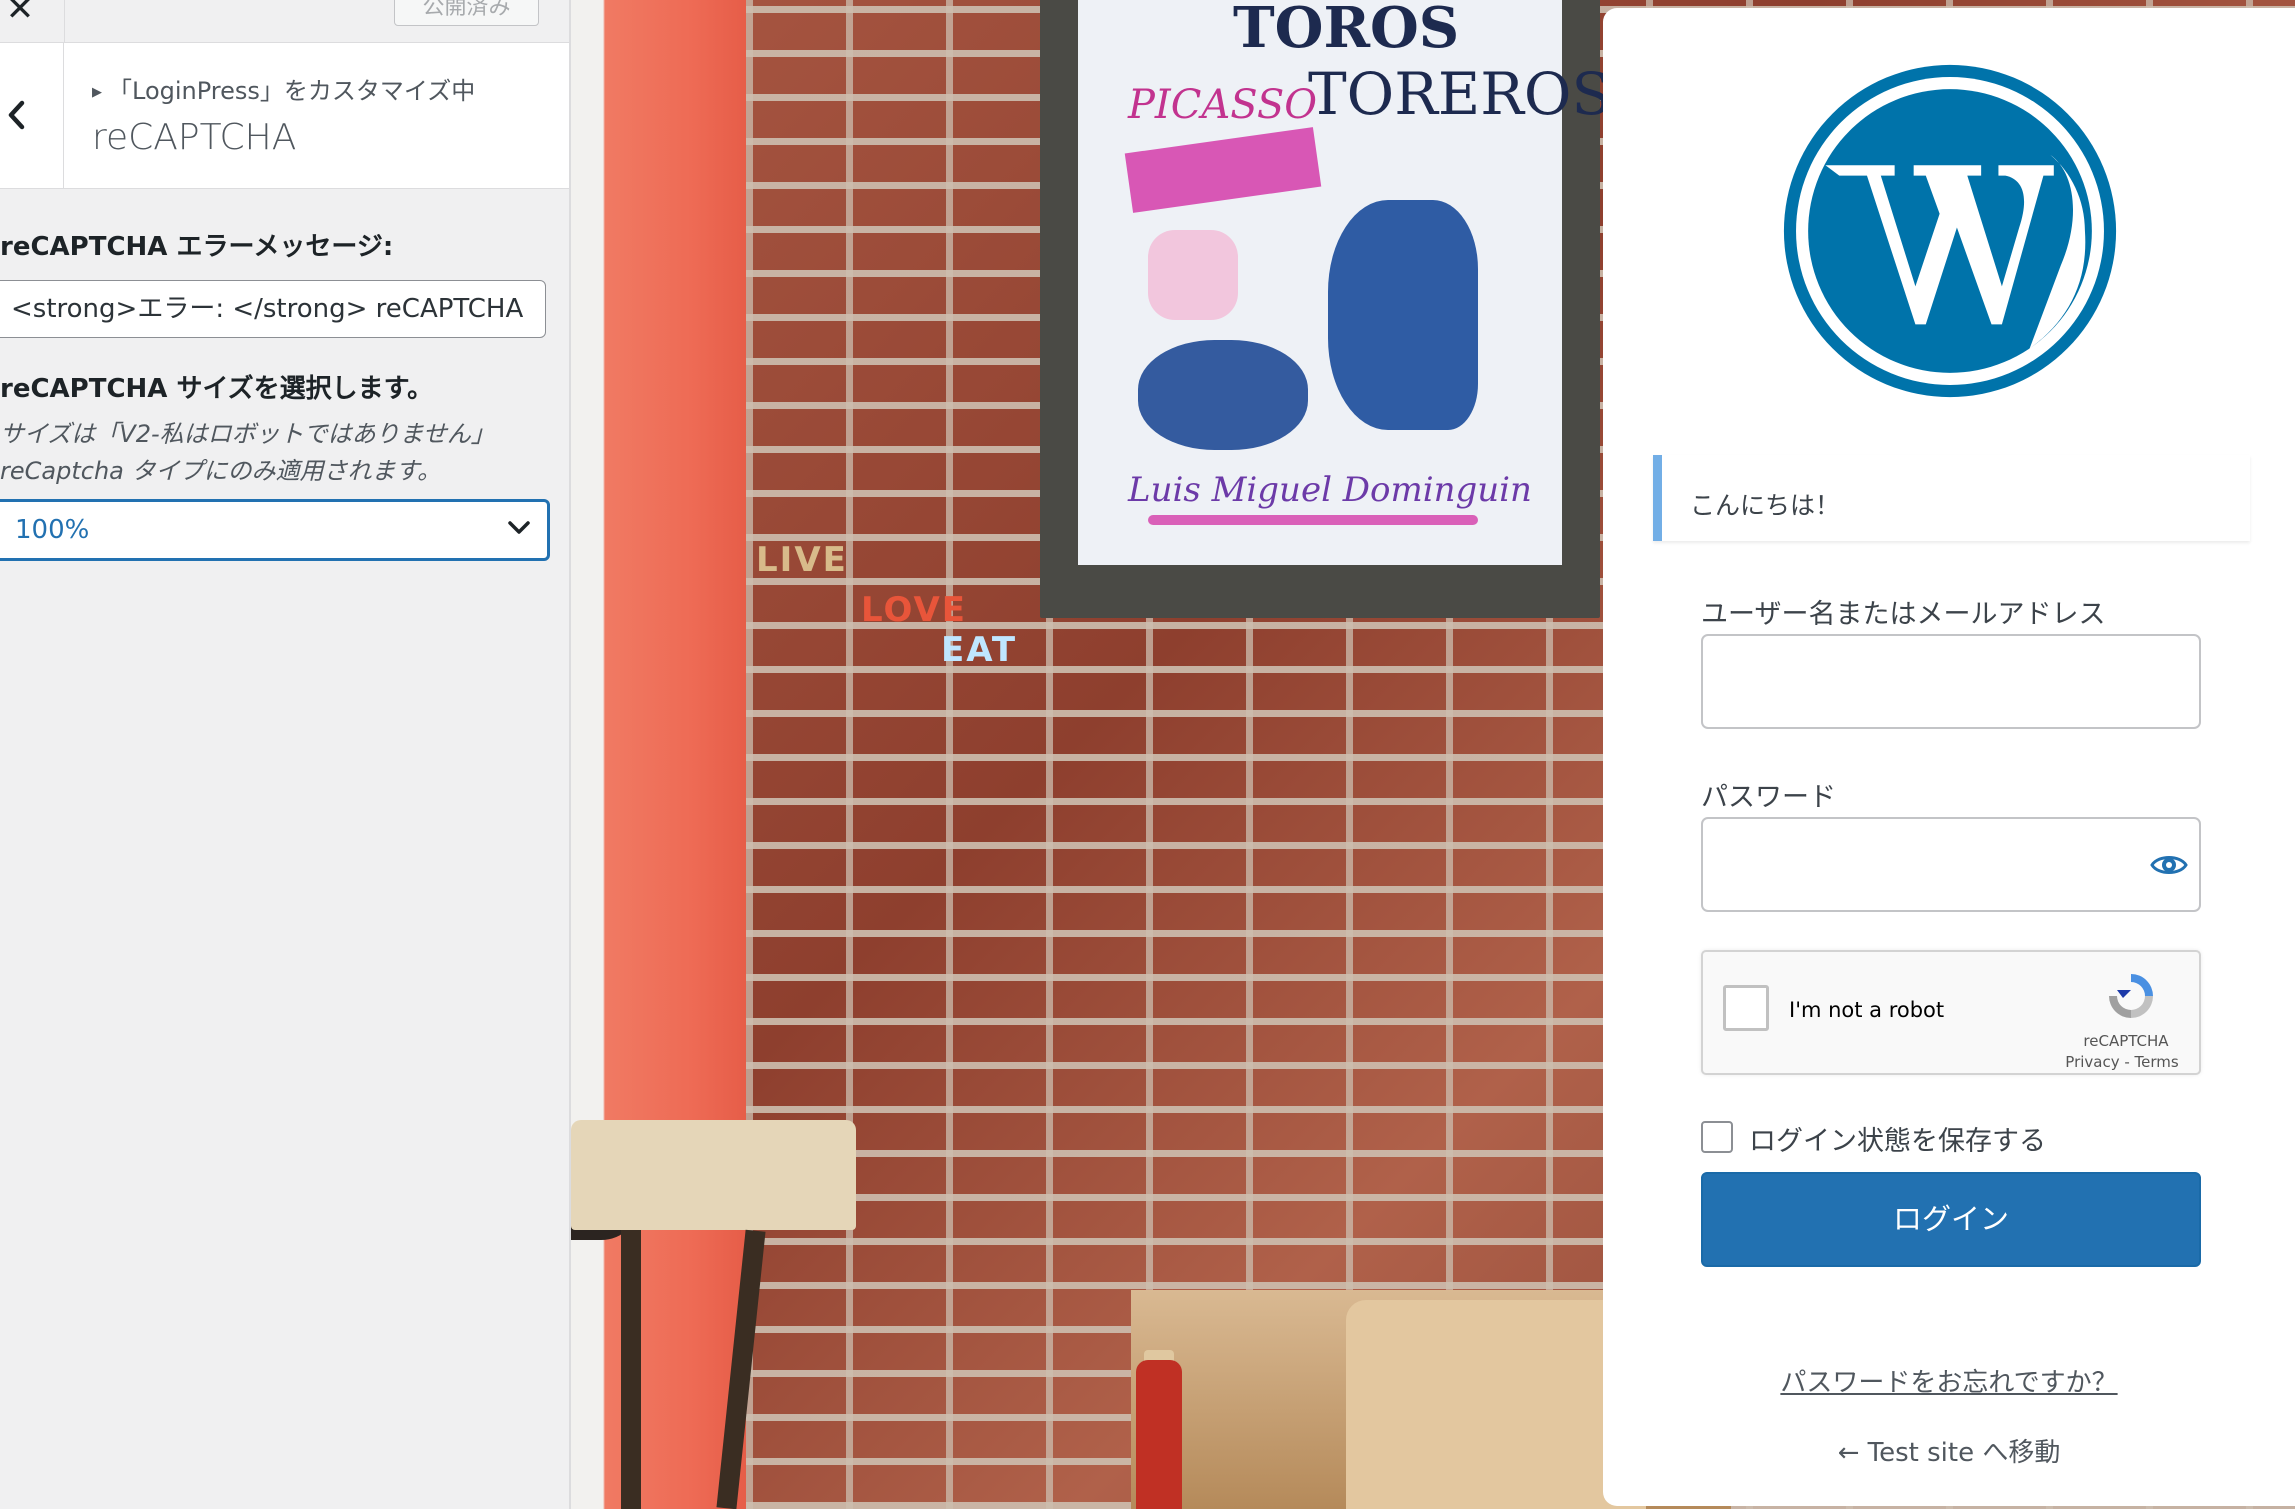 Image resolution: width=2295 pixels, height=1509 pixels. Describe the element at coordinates (979, 650) in the screenshot. I see `chalk-eat: EAT` at that location.